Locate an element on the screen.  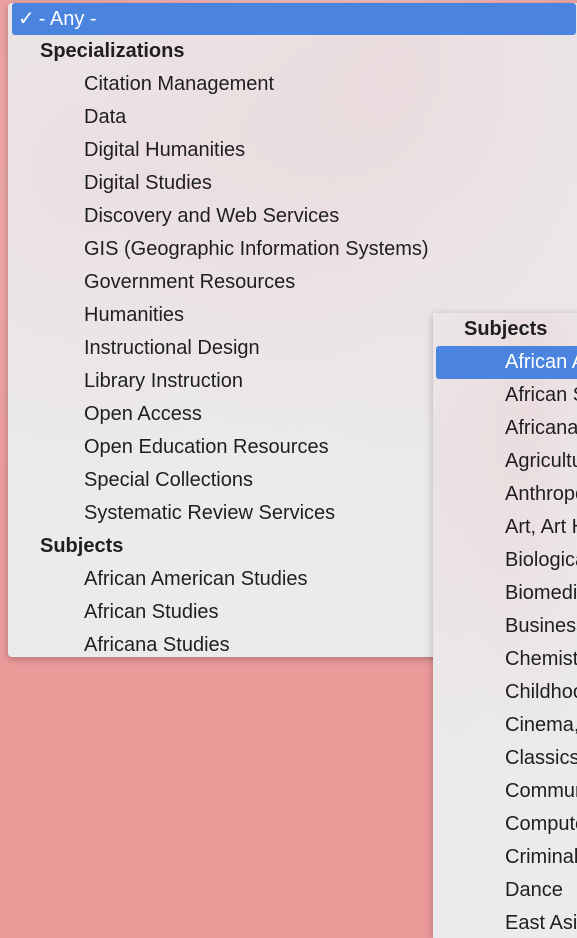
menu-option-business: Business is located at coordinates (505, 626).